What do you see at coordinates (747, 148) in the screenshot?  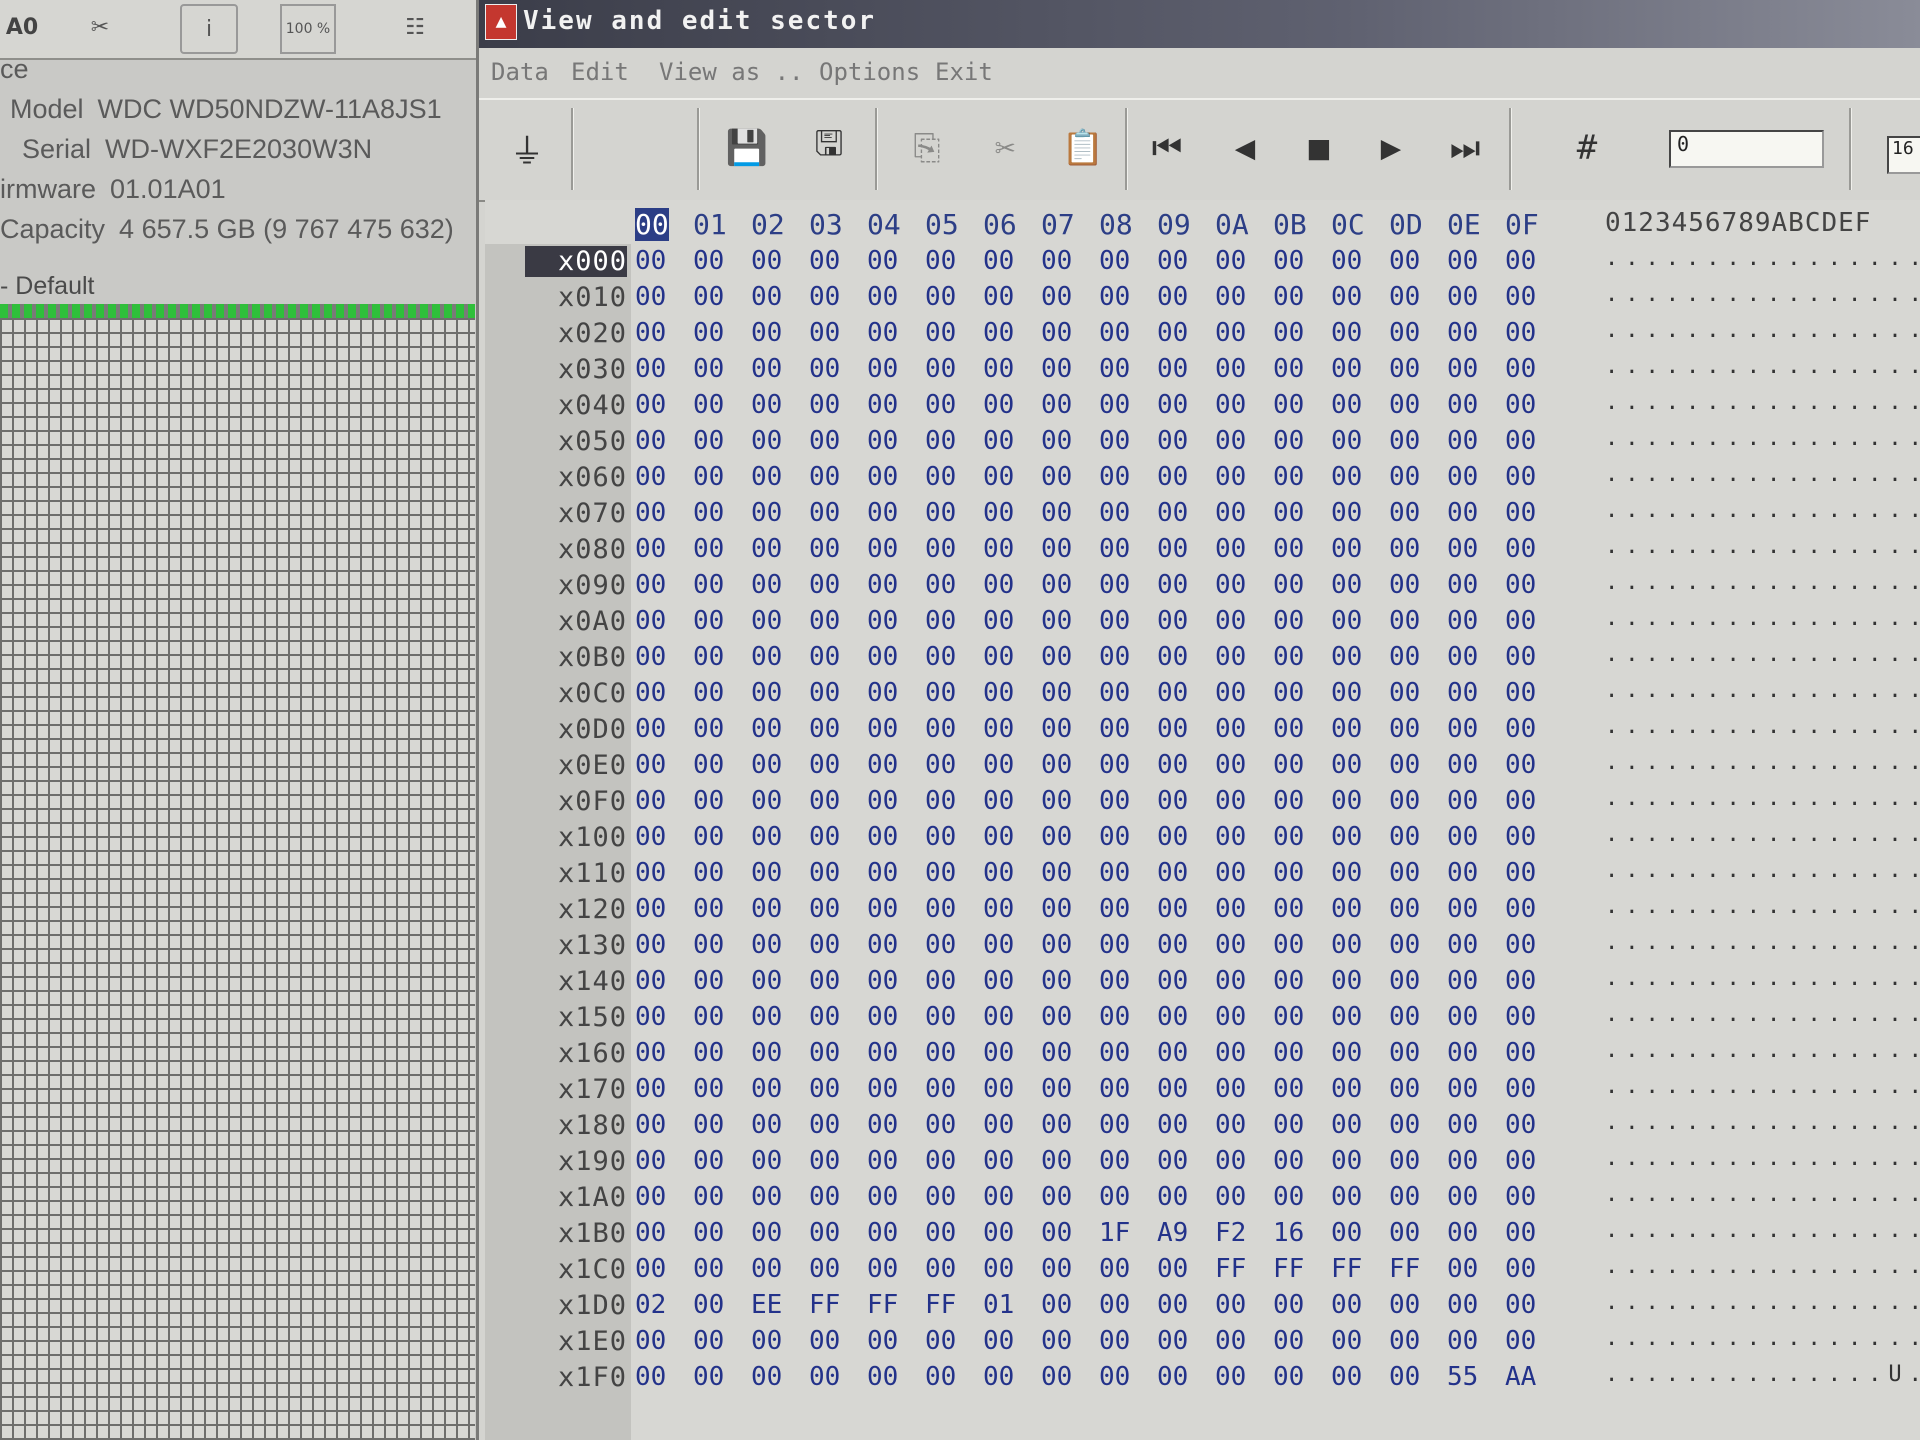 I see `save-sector-icon: 💾` at bounding box center [747, 148].